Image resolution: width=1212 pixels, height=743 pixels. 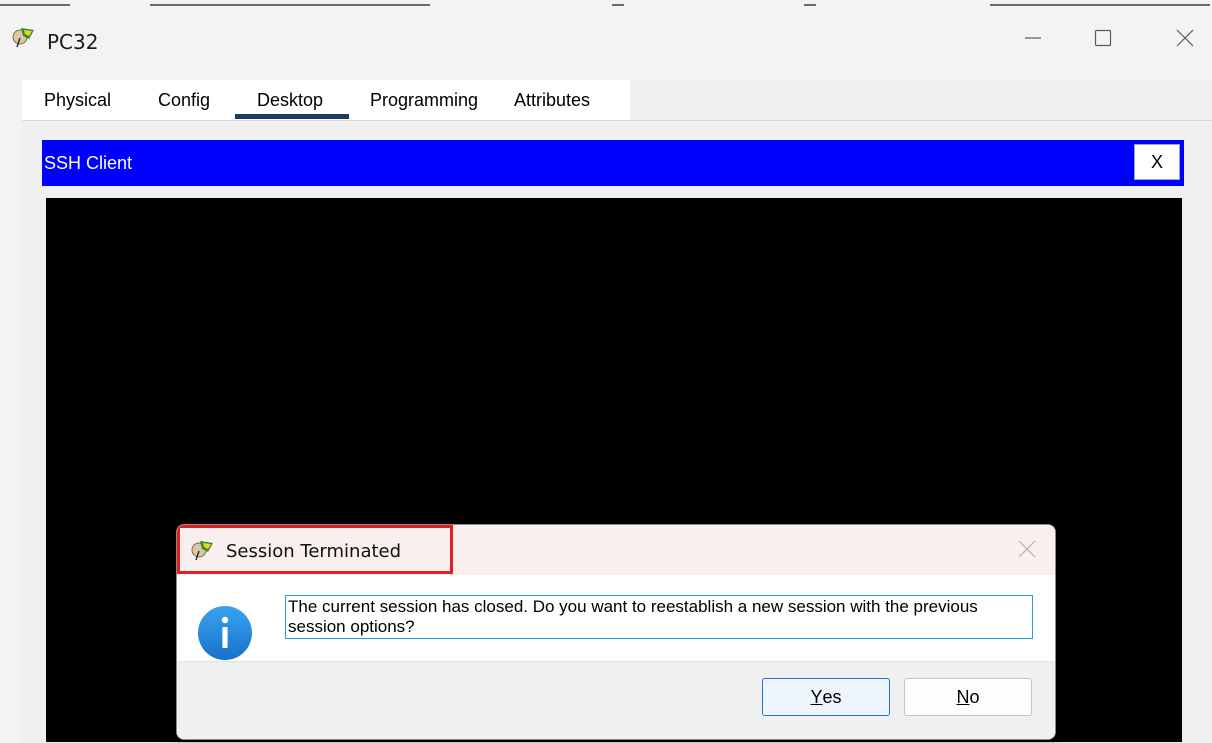 I want to click on maximize-icon, so click(x=1103, y=38).